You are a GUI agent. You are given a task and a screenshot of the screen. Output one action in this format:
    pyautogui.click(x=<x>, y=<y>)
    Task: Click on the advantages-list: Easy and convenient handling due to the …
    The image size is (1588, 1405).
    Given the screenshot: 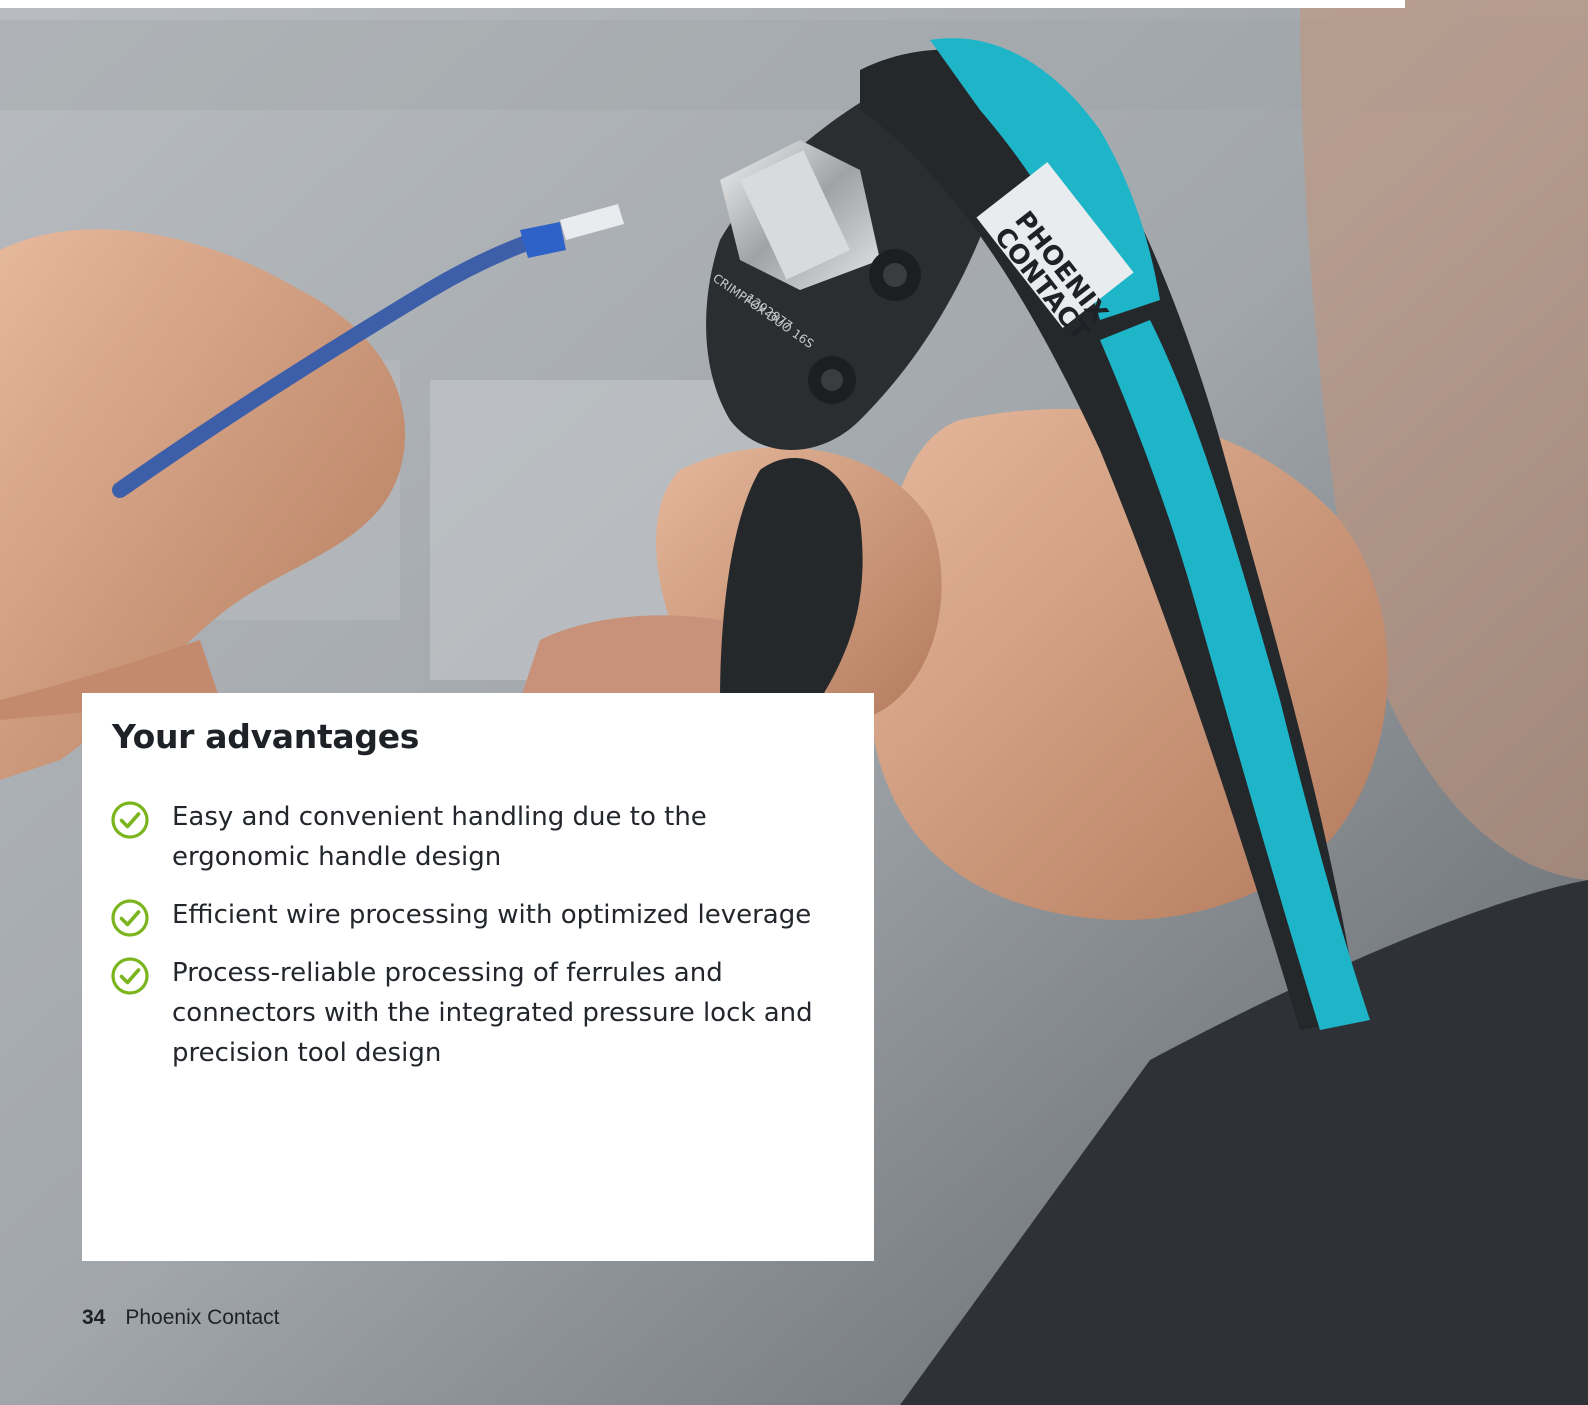 What is the action you would take?
    pyautogui.click(x=480, y=944)
    